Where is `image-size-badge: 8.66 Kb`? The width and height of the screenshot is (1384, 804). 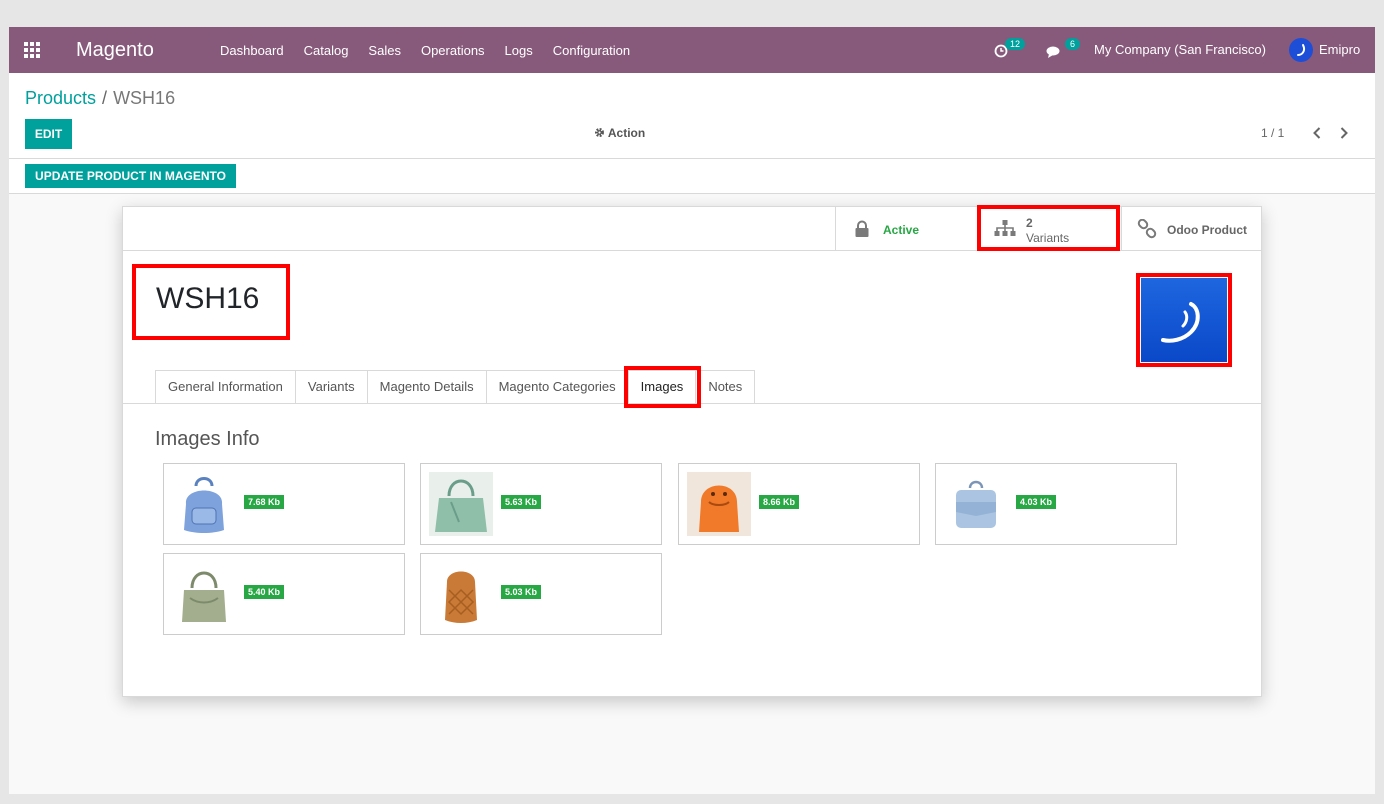 image-size-badge: 8.66 Kb is located at coordinates (779, 502).